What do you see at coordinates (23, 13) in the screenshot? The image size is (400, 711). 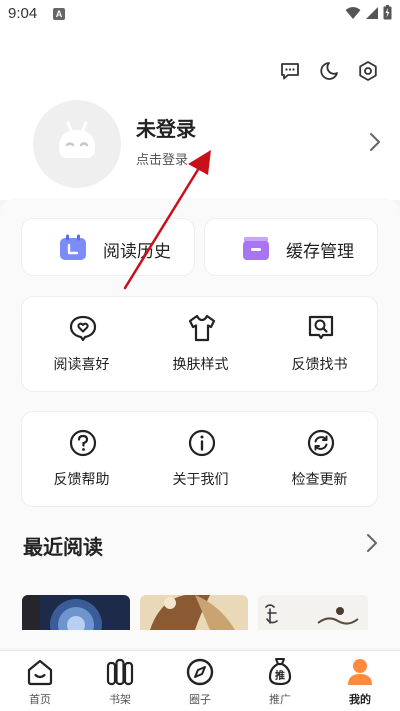 I see `status-time: 9:04` at bounding box center [23, 13].